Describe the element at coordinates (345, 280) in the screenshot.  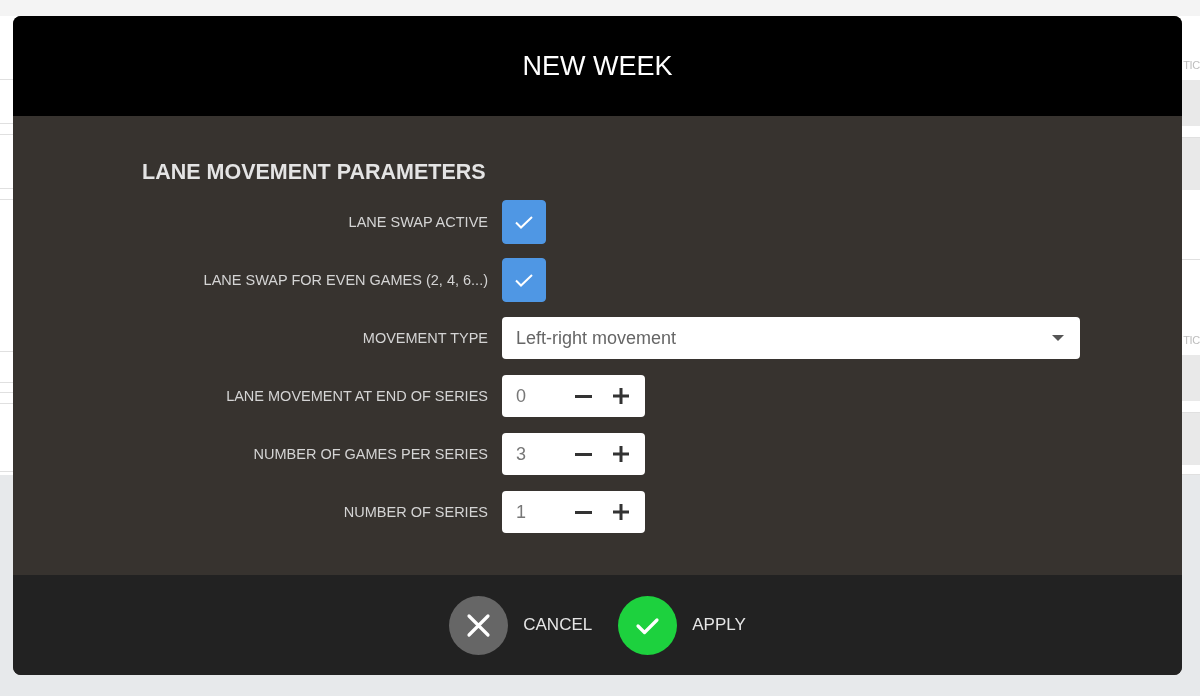
I see `field-label: LANE SWAP FOR EVEN GAMES (2, 4, 6...)` at that location.